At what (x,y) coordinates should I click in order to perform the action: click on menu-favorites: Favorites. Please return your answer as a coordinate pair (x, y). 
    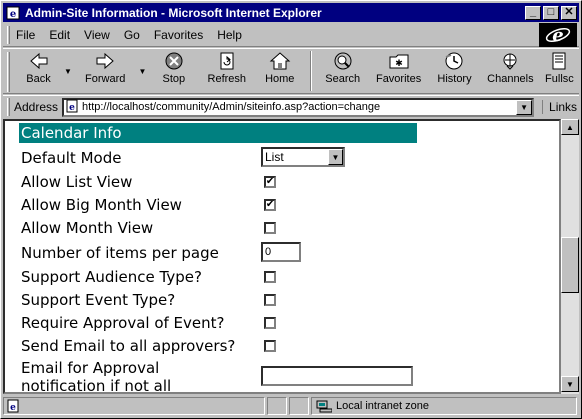
    Looking at the image, I should click on (178, 35).